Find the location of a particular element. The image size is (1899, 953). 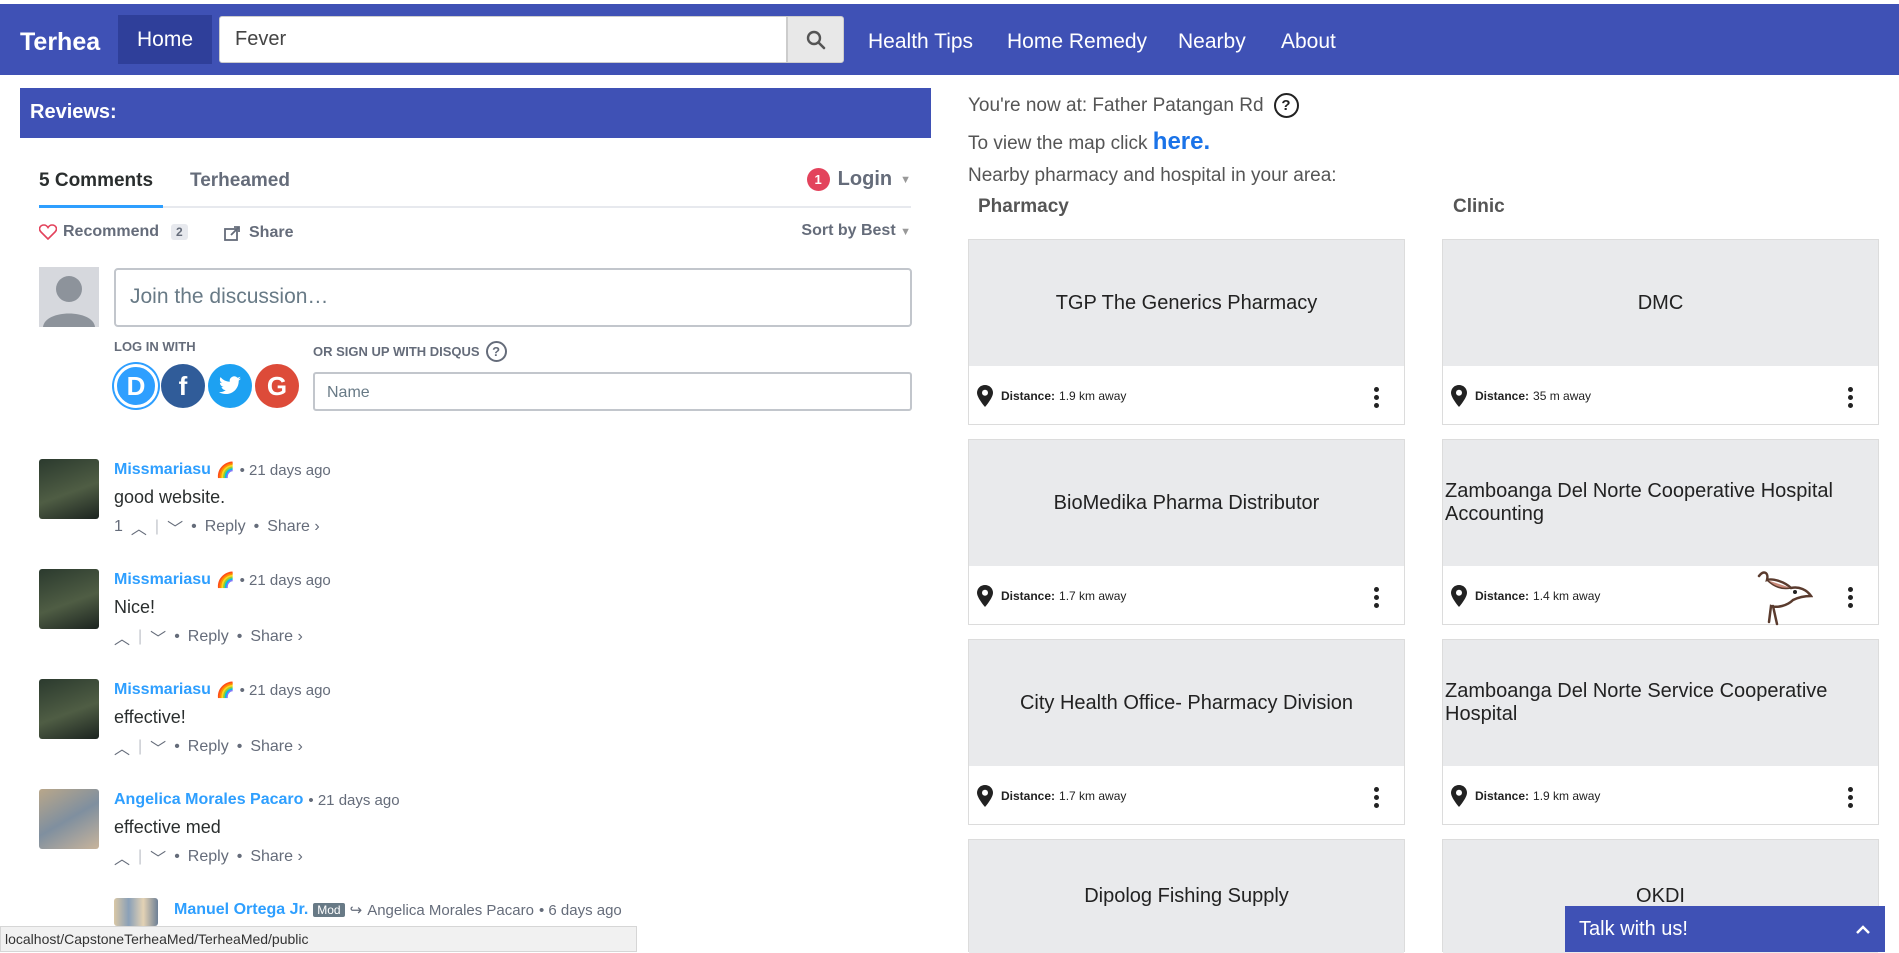

recommend-count: 2 is located at coordinates (179, 232).